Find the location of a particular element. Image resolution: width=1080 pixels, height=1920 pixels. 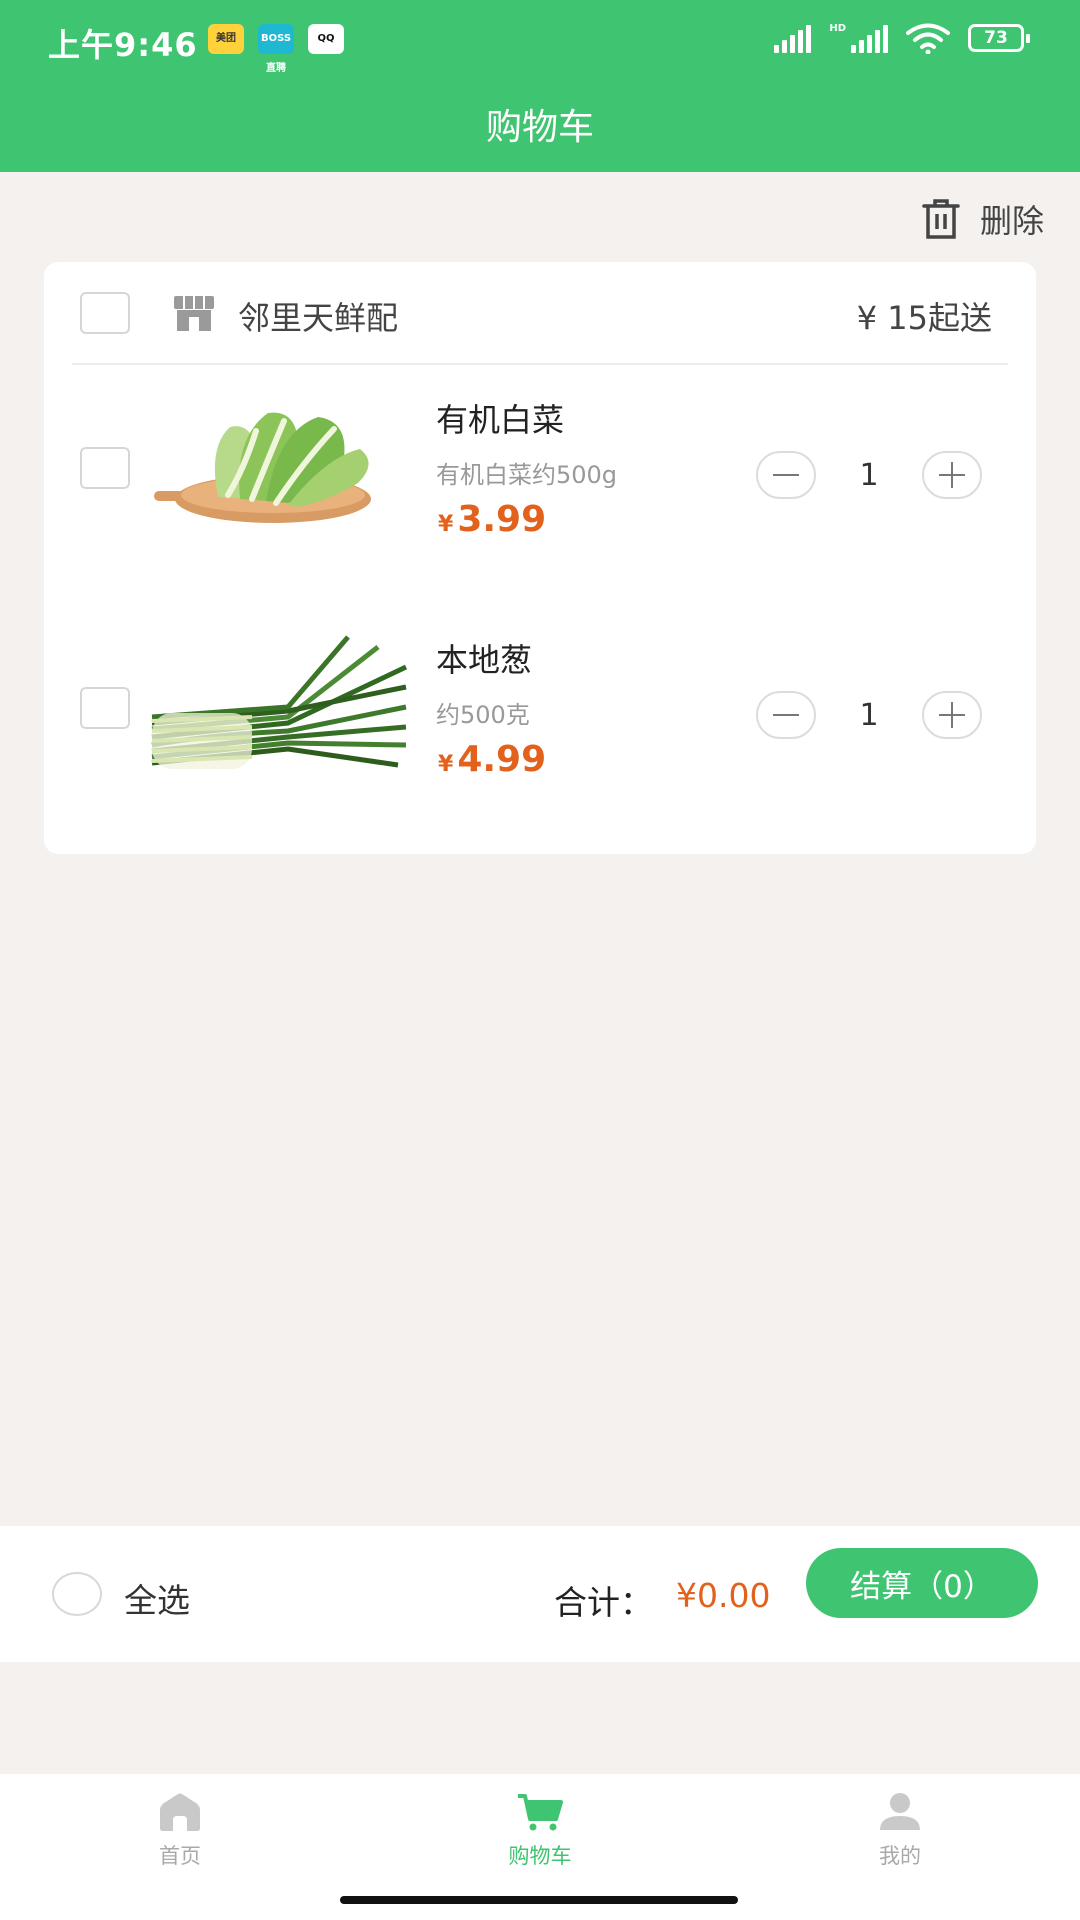

notification-icons: 美团 BOSS直聘 QQ is located at coordinates (276, 49).